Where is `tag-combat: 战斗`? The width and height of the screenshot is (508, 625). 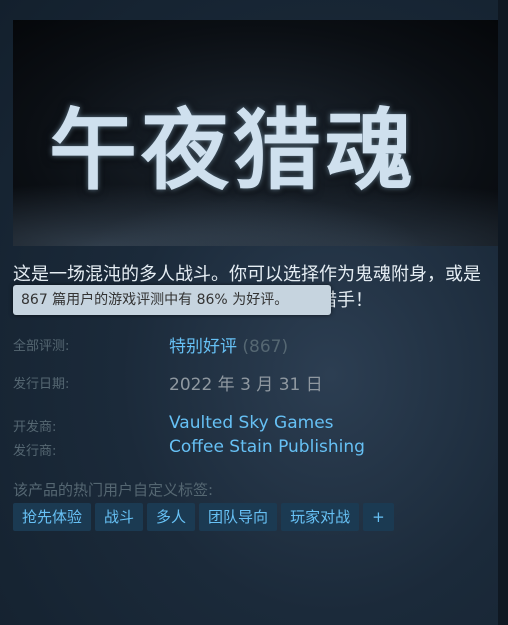
tag-combat: 战斗 is located at coordinates (119, 517).